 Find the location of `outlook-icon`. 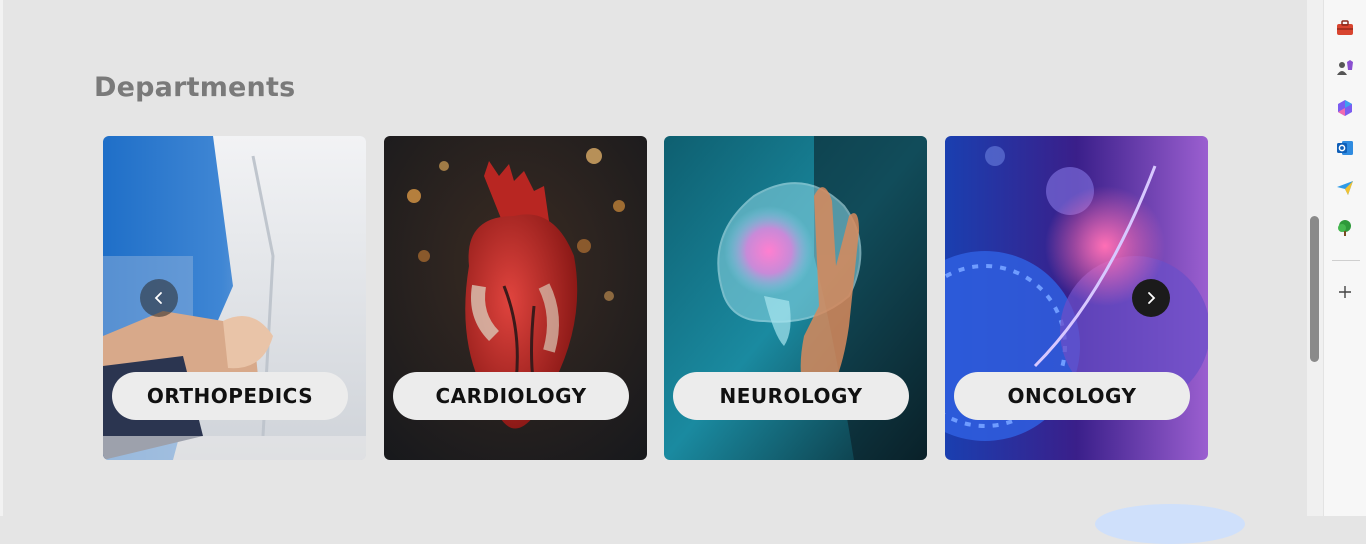

outlook-icon is located at coordinates (1345, 148).